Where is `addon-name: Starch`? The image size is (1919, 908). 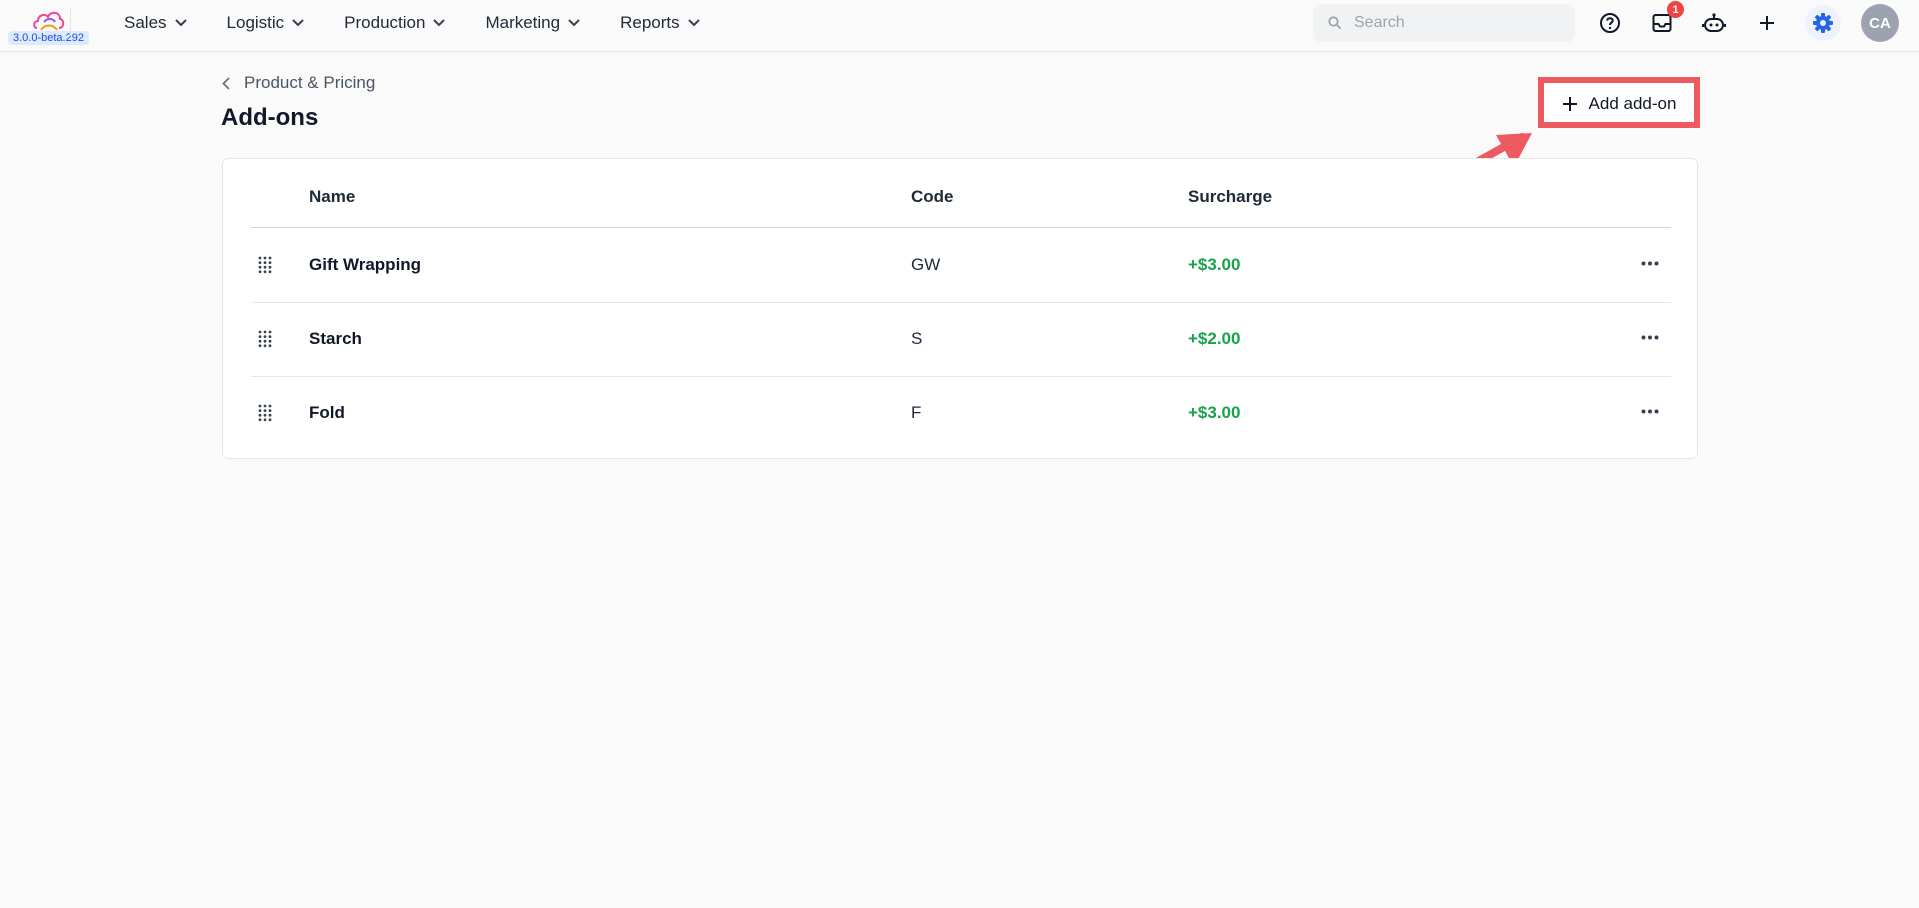
addon-name: Starch is located at coordinates (335, 338).